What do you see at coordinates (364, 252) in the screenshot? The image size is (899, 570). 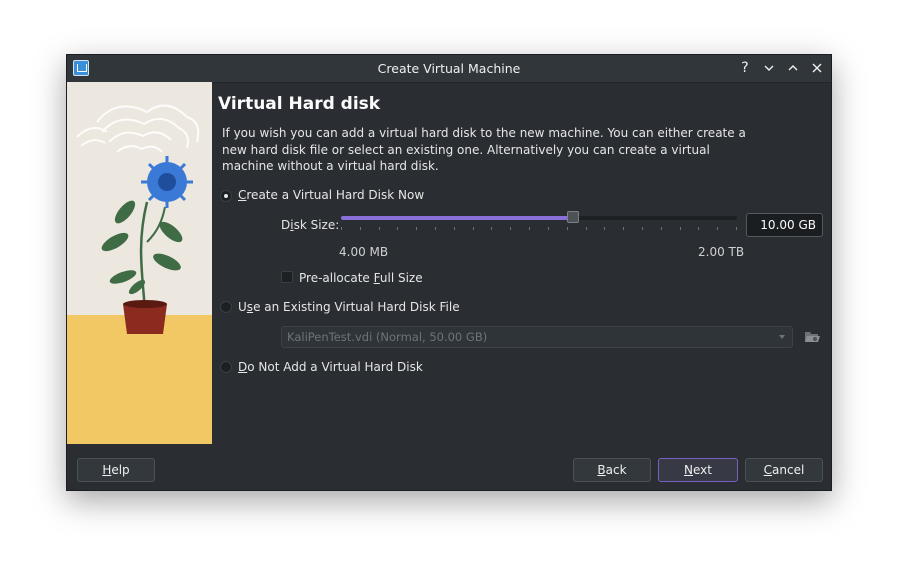 I see `disk-size-min-label: 4.00 MB` at bounding box center [364, 252].